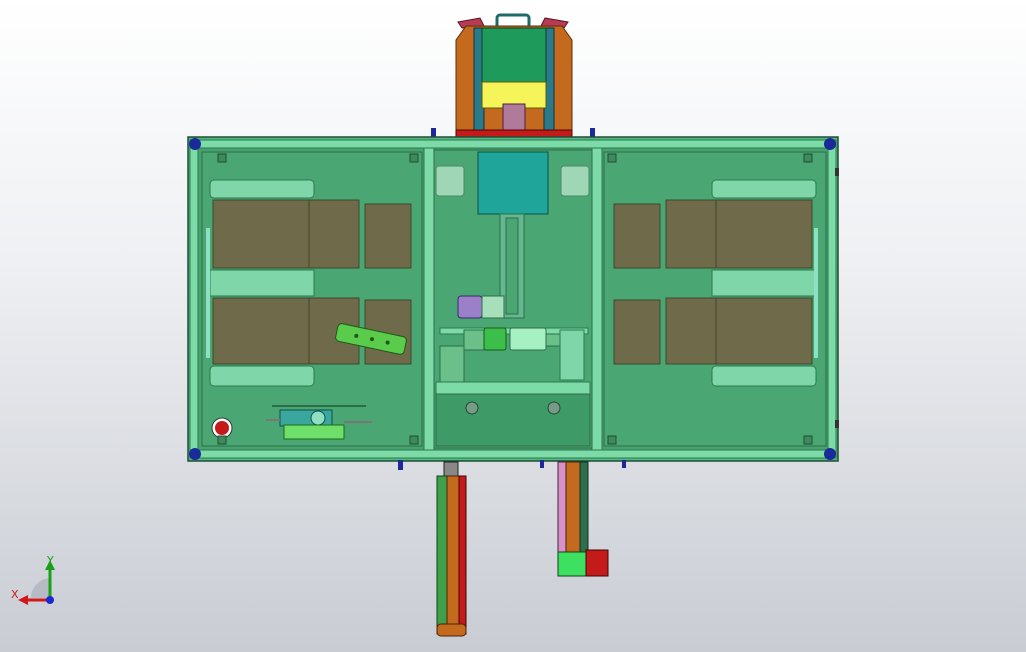  I want to click on beam-left, so click(194, 299).